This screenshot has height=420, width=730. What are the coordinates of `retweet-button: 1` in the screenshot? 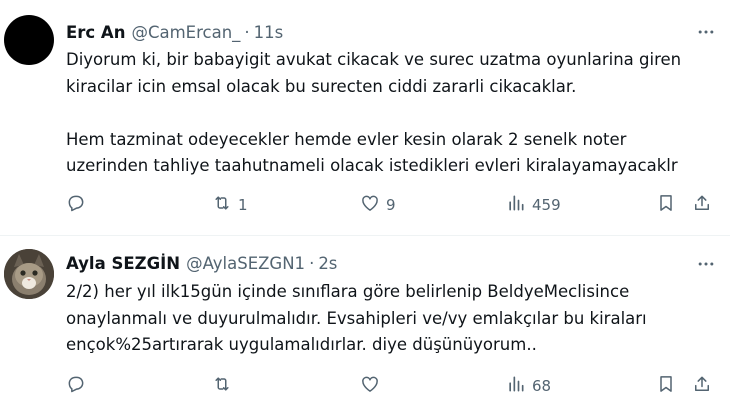 It's located at (230, 205).